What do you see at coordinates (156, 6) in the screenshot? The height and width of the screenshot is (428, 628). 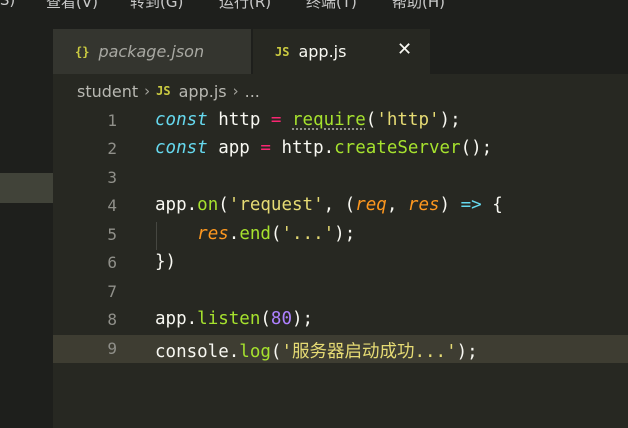 I see `menu-item-go: 转到(G)` at bounding box center [156, 6].